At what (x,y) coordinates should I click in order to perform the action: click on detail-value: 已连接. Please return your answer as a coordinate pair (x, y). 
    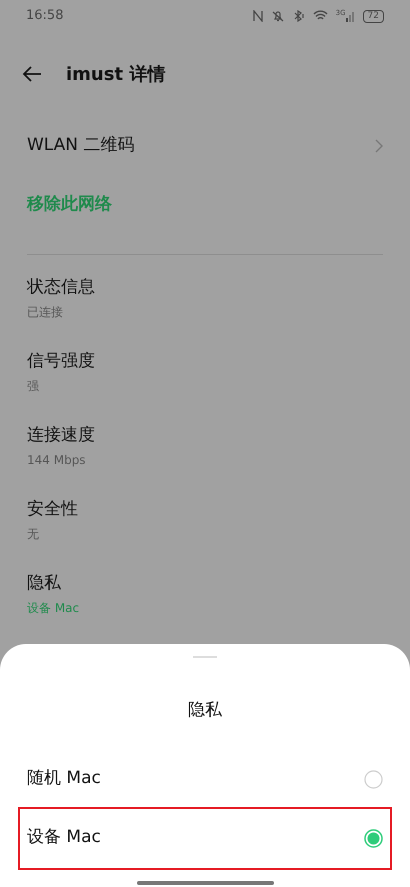
    Looking at the image, I should click on (45, 312).